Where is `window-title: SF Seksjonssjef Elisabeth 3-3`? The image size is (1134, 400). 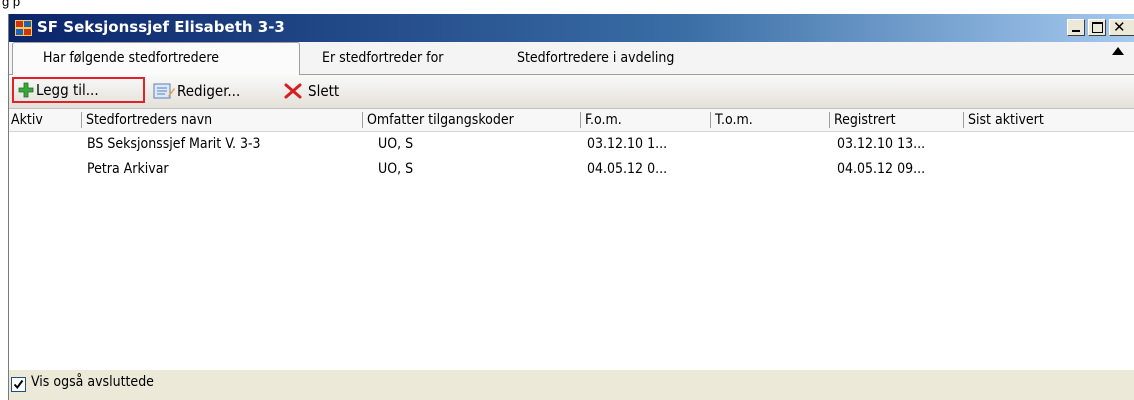
window-title: SF Seksjonssjef Elisabeth 3-3 is located at coordinates (161, 27).